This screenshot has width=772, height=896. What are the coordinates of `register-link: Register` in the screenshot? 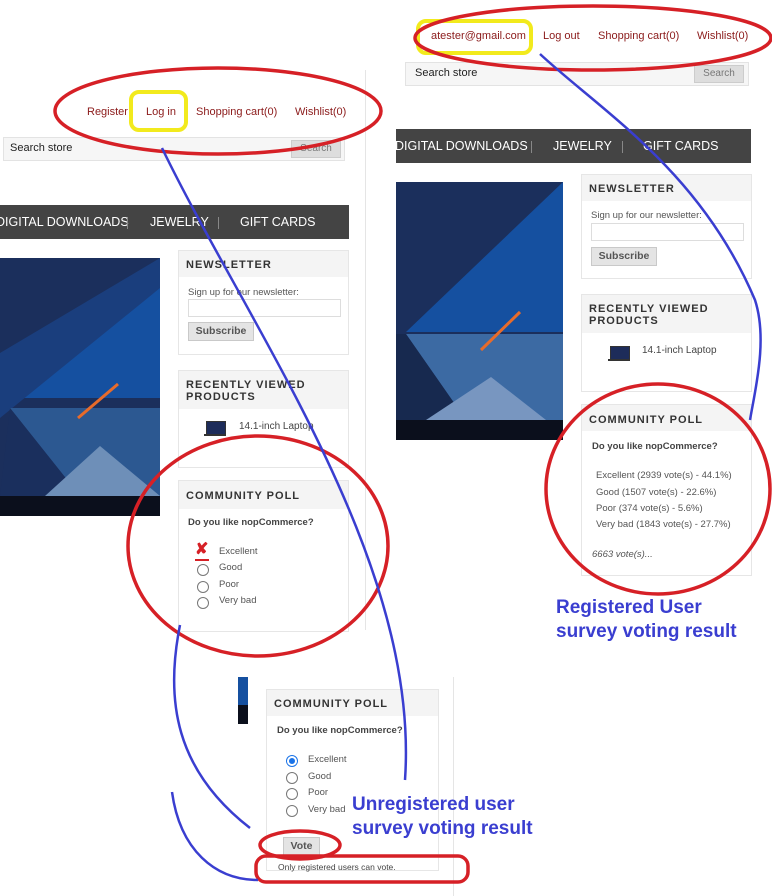 It's located at (107, 112).